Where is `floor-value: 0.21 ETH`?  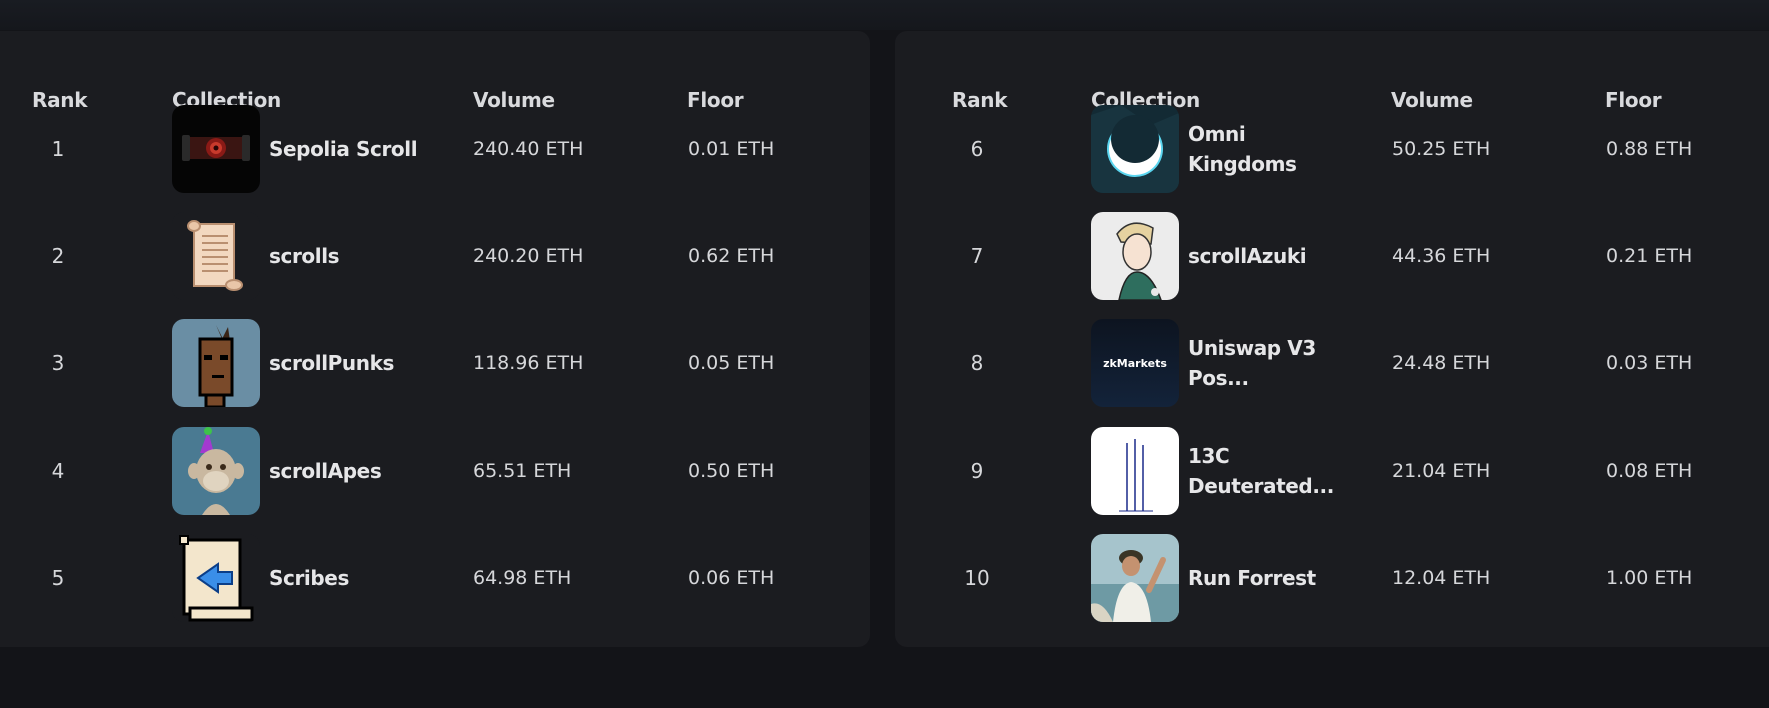 floor-value: 0.21 ETH is located at coordinates (1649, 256).